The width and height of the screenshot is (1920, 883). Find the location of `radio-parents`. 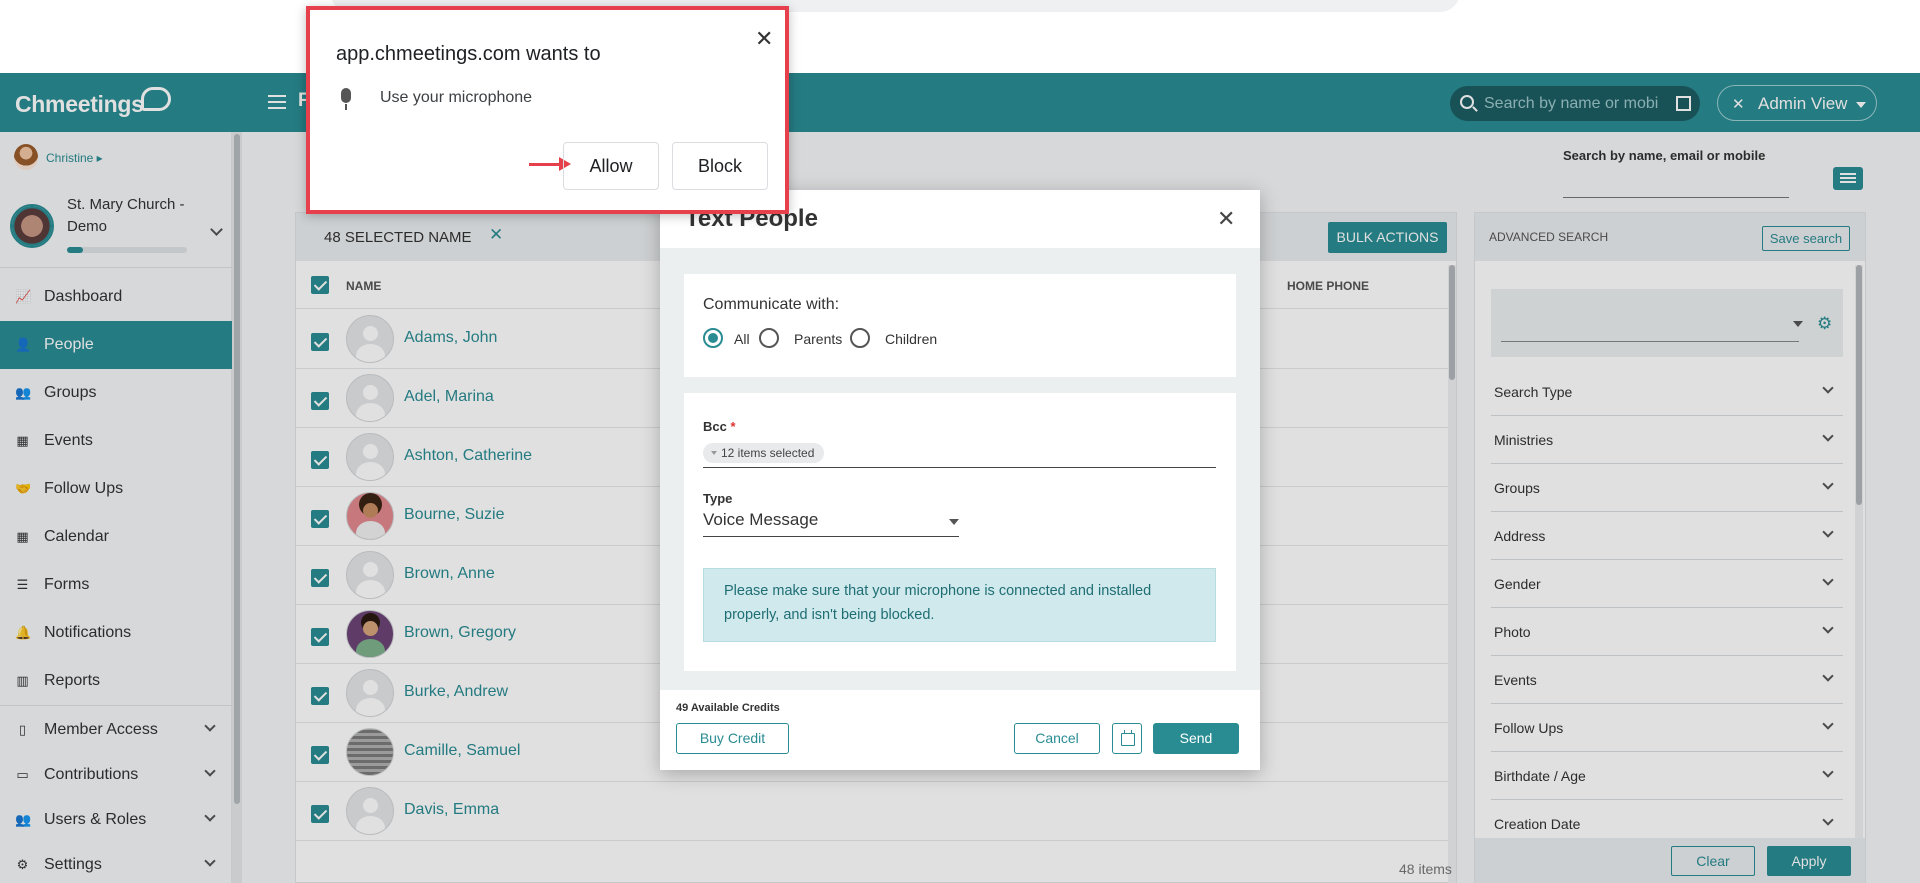

radio-parents is located at coordinates (769, 338).